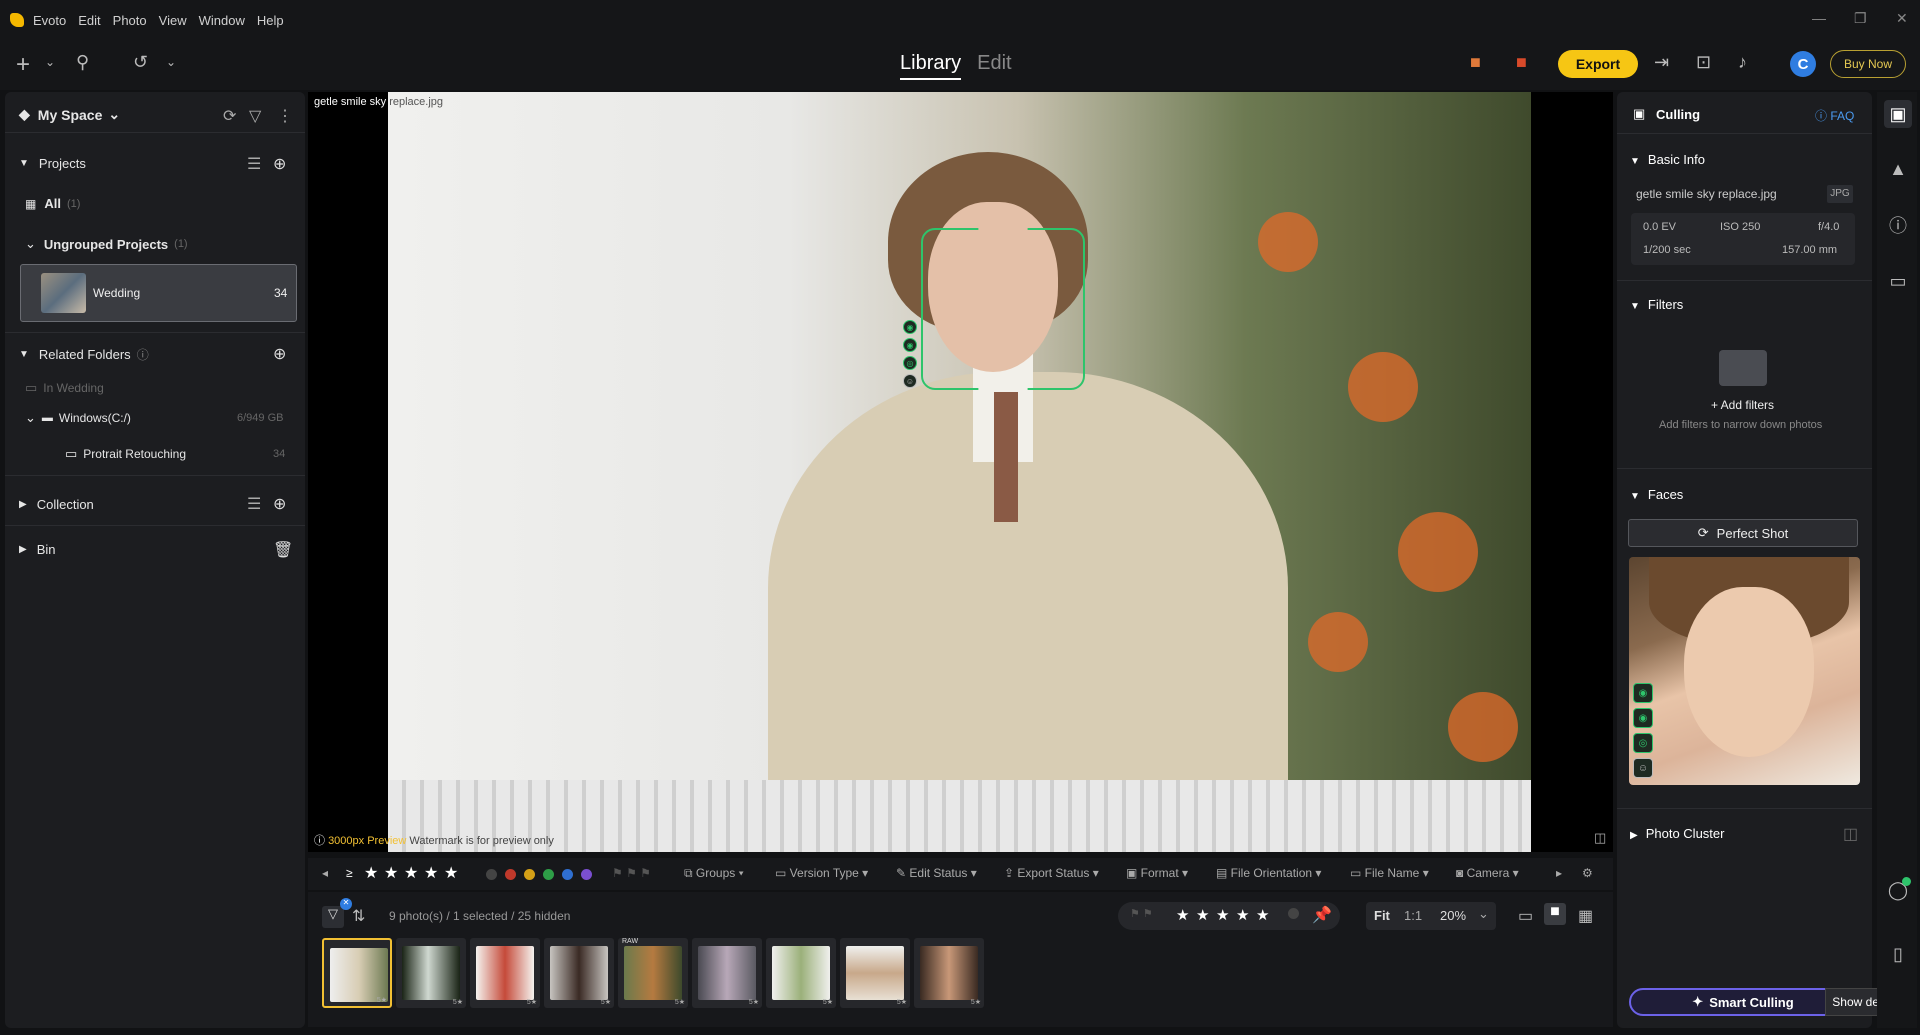 Image resolution: width=1920 pixels, height=1035 pixels. Describe the element at coordinates (279, 354) in the screenshot. I see `add-folder-icon: ⊕` at that location.